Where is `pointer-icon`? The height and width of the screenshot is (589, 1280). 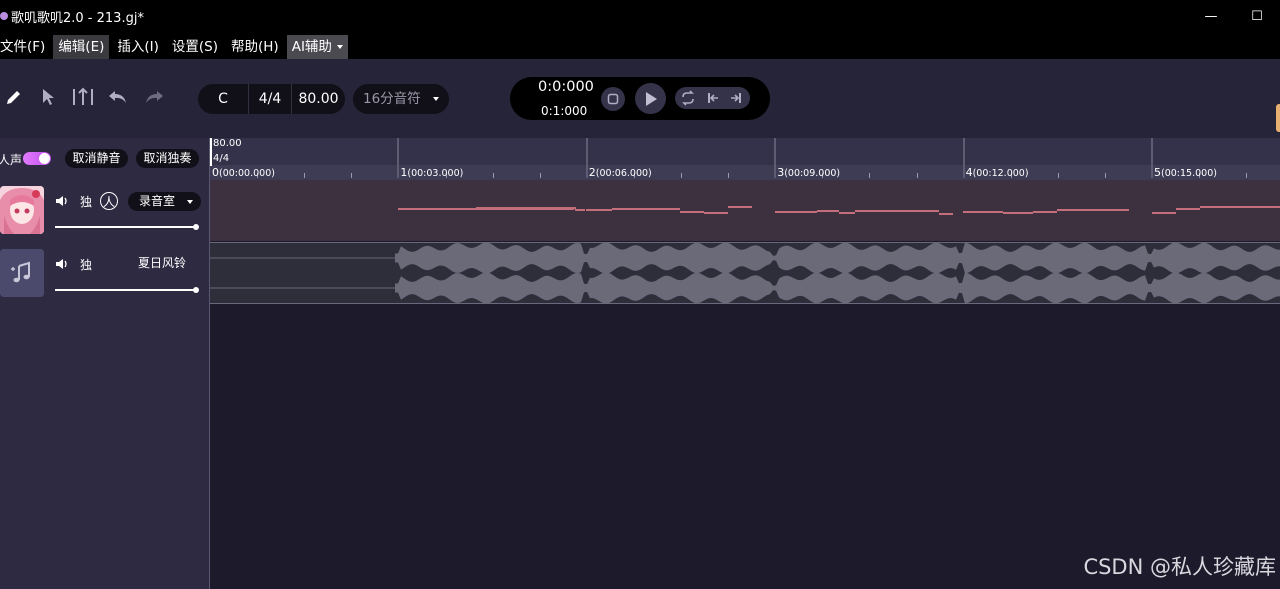 pointer-icon is located at coordinates (48, 97).